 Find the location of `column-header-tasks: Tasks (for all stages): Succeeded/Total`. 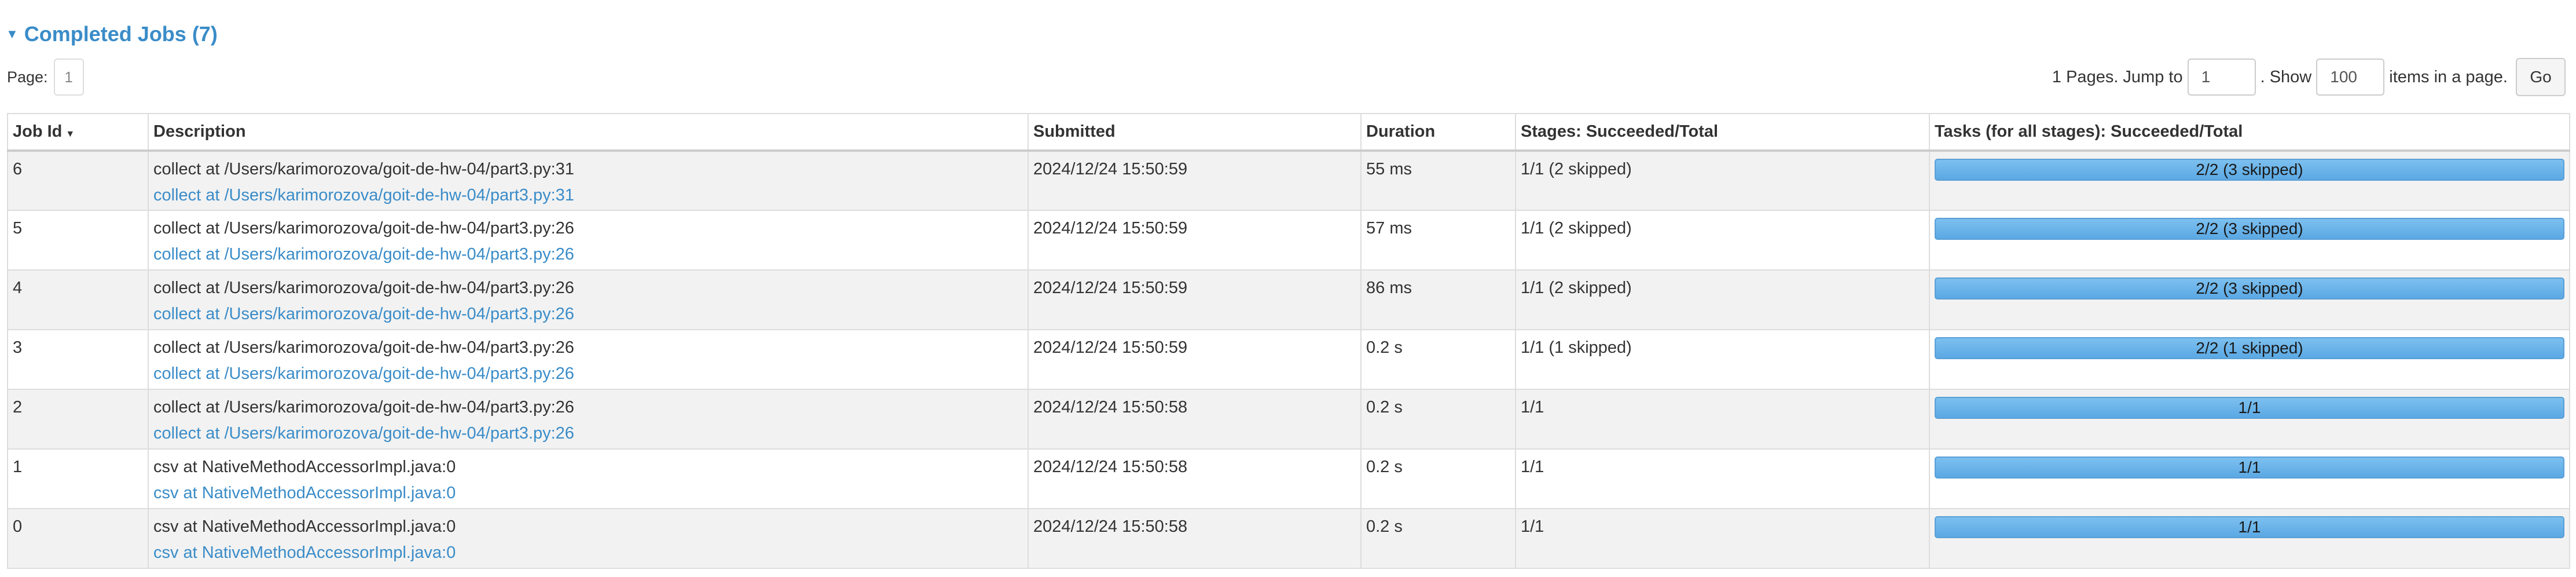

column-header-tasks: Tasks (for all stages): Succeeded/Total is located at coordinates (2249, 132).